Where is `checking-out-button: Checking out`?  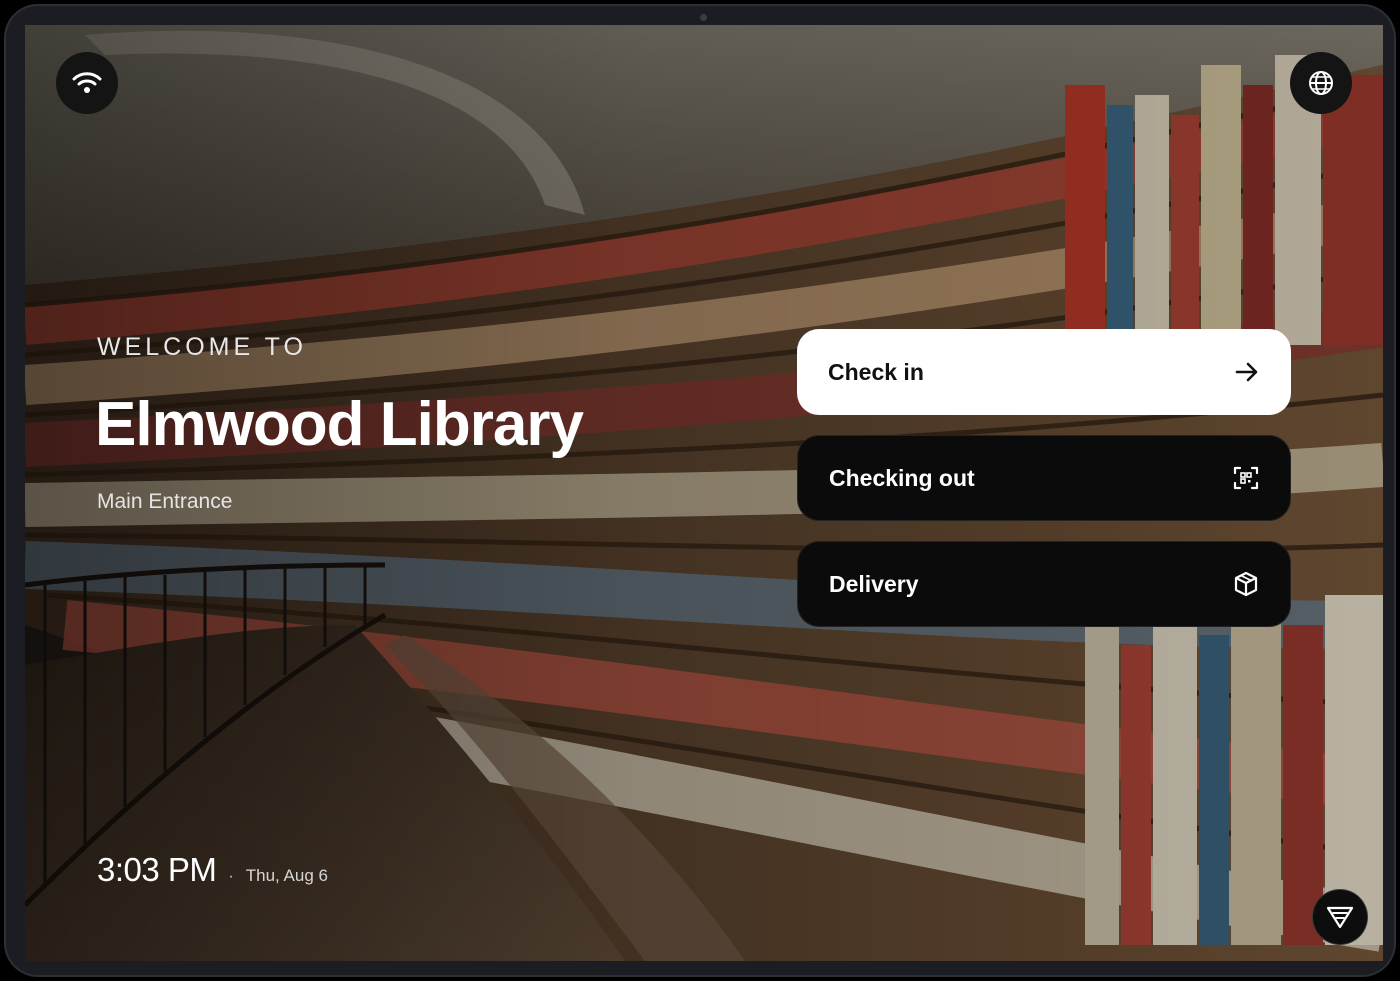
checking-out-button: Checking out is located at coordinates (1044, 478).